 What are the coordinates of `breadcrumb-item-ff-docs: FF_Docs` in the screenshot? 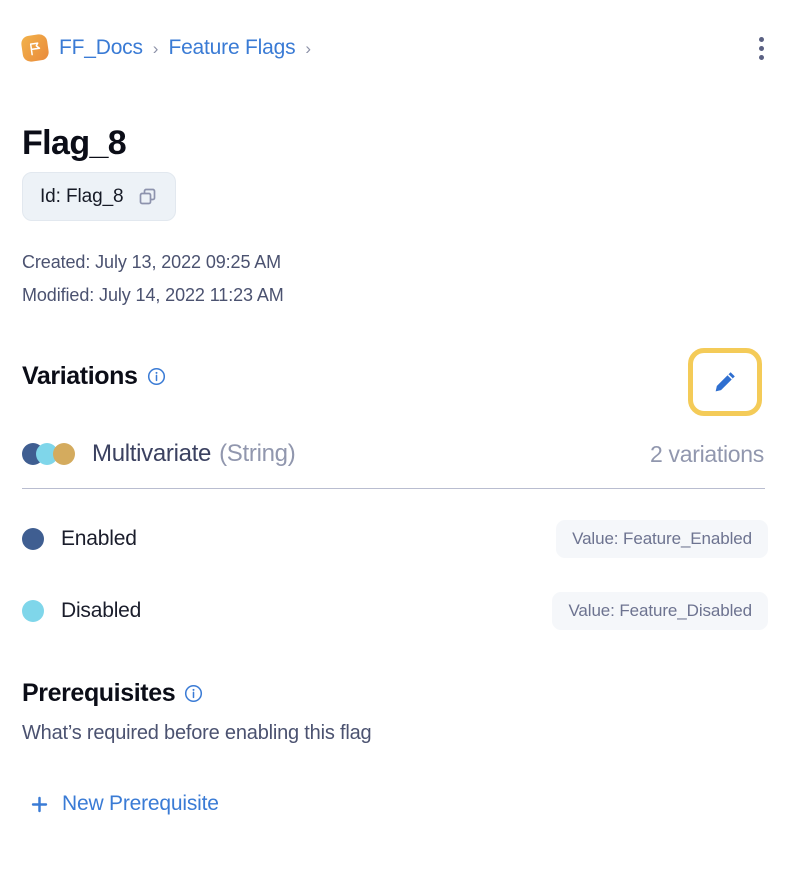 It's located at (101, 48).